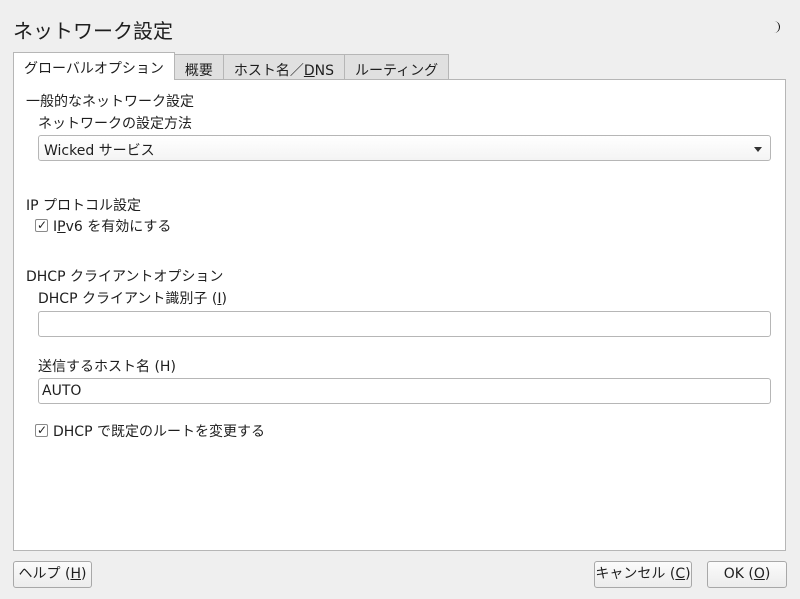 This screenshot has height=599, width=800. I want to click on client-id-label: DHCP クライアント識別子 (I), so click(132, 298).